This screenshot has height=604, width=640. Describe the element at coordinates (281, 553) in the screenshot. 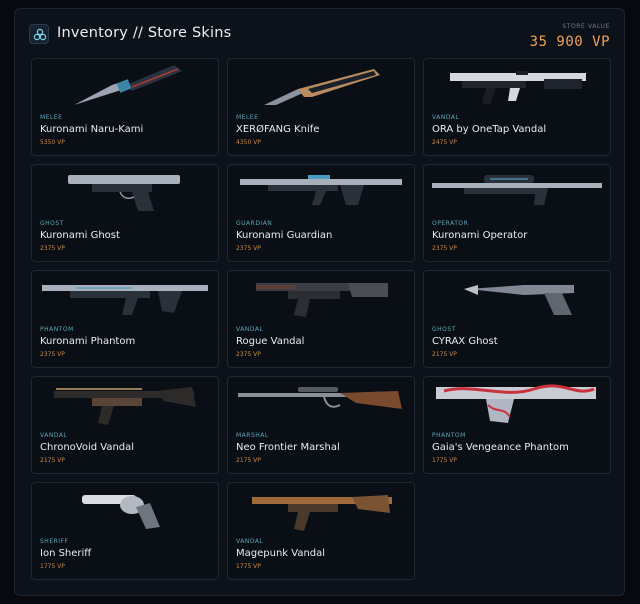

I see `skin-name: Magepunk Vandal` at that location.